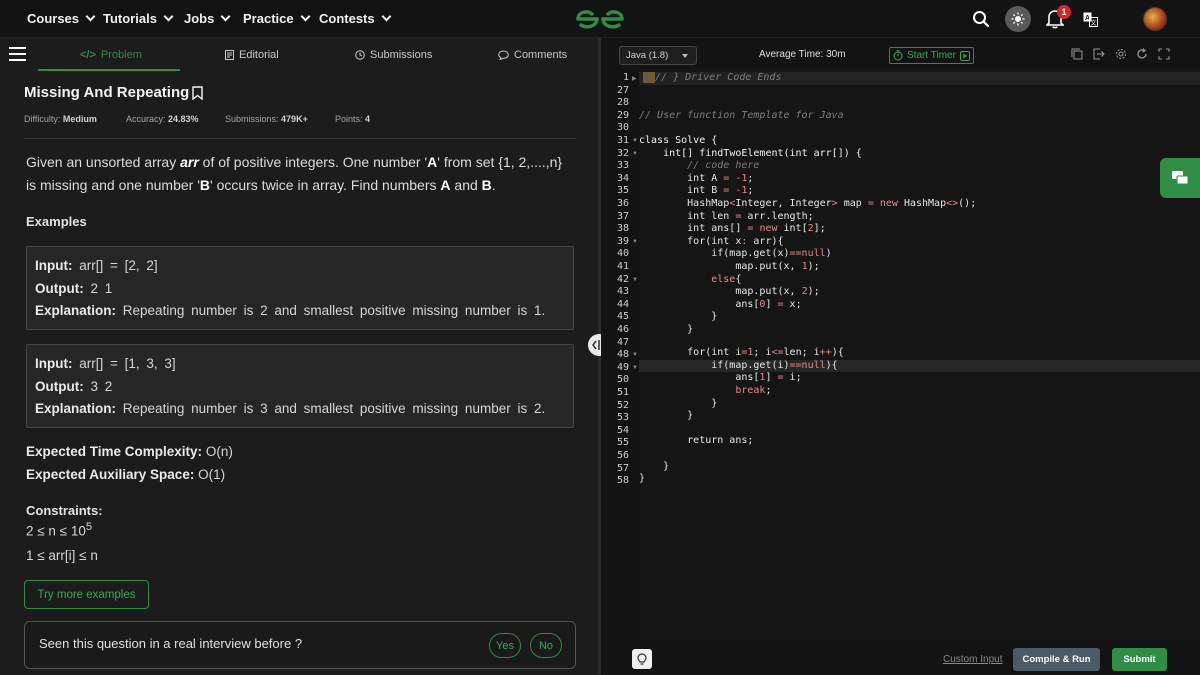  I want to click on start-timer-button: Start Timer, so click(931, 55).